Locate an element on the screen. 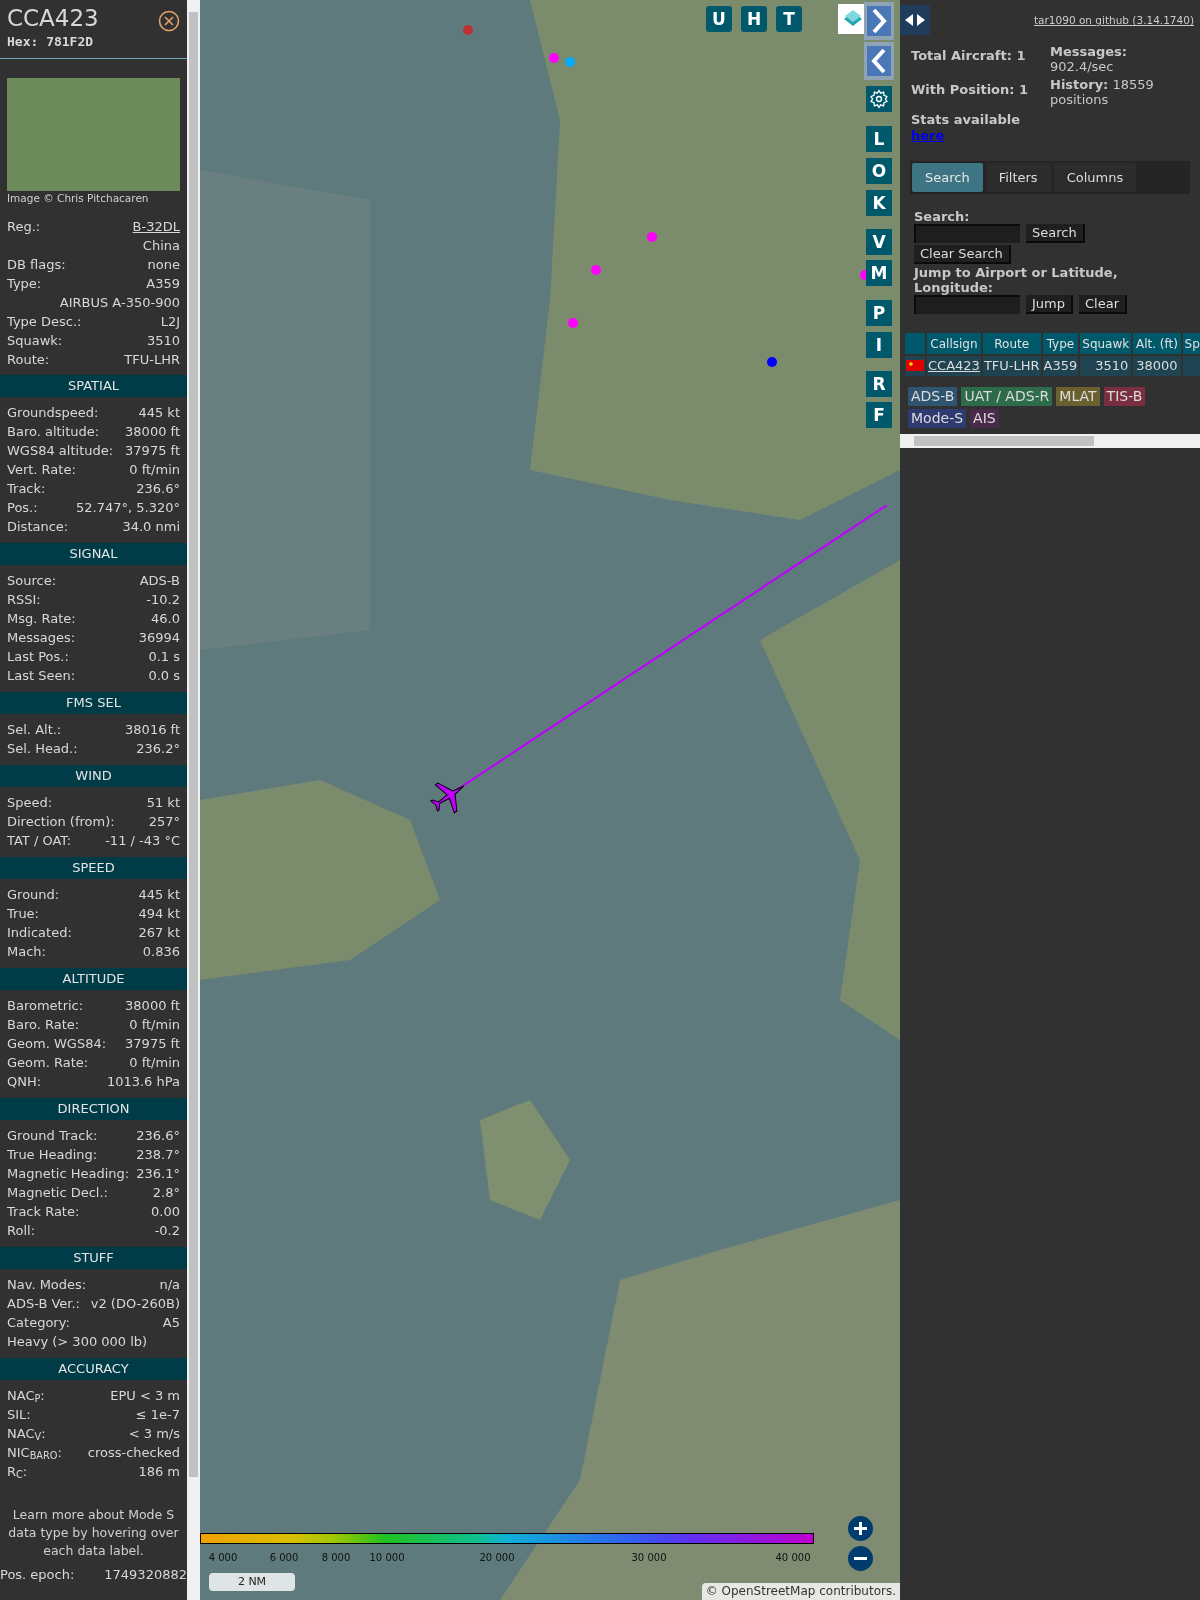 This screenshot has width=1200, height=1600. field-label: Barometric: is located at coordinates (45, 1005).